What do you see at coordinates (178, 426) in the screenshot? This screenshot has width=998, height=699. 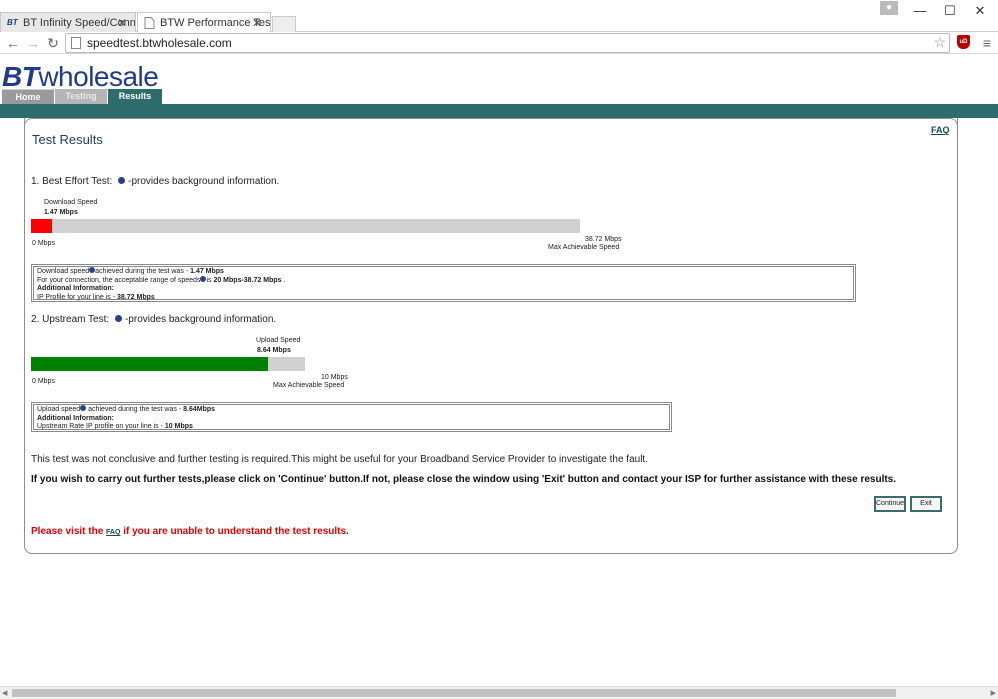 I see `upstream-profile-value: 10 Mbps` at bounding box center [178, 426].